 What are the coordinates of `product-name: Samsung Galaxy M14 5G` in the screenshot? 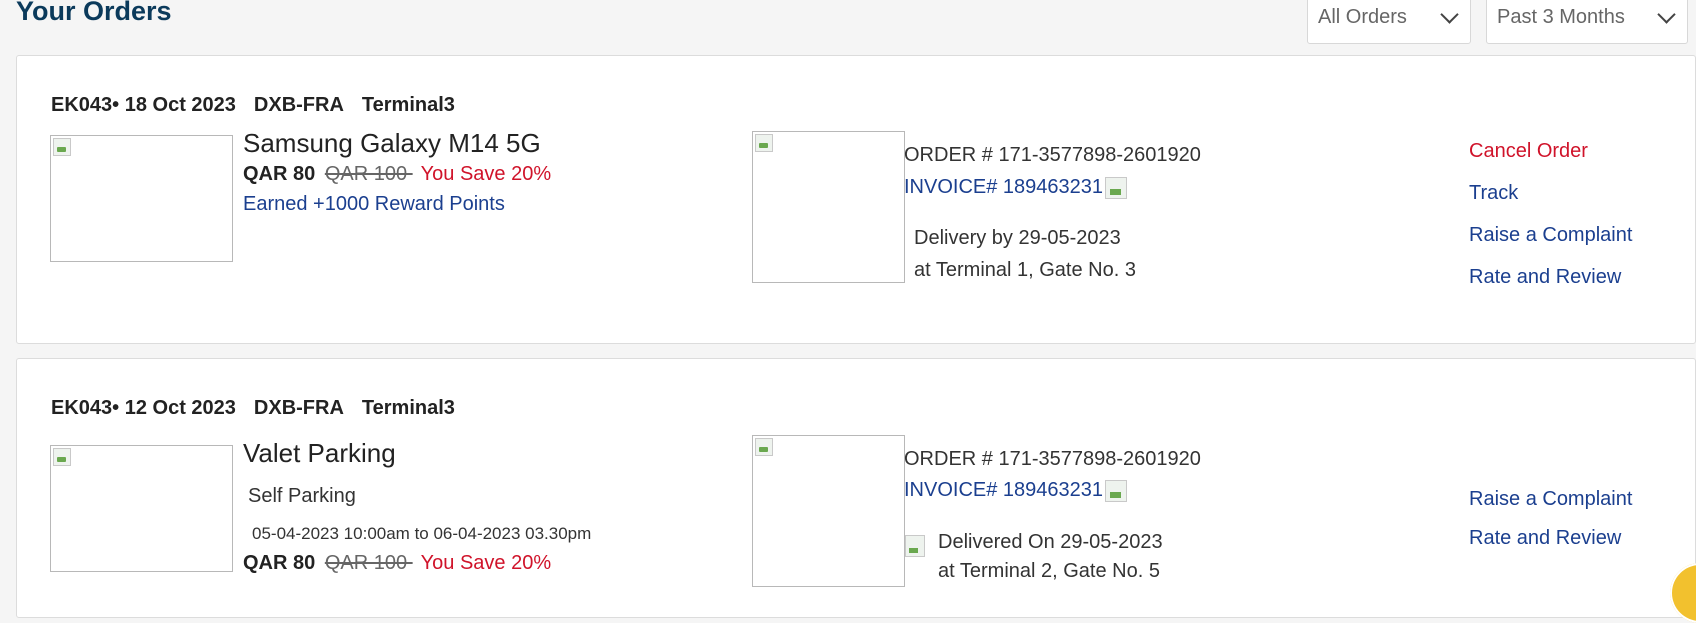 It's located at (392, 143).